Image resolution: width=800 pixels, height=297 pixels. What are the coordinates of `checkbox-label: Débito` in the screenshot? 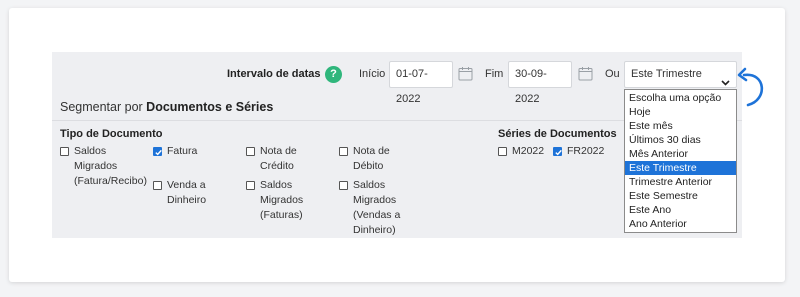 It's located at (368, 166).